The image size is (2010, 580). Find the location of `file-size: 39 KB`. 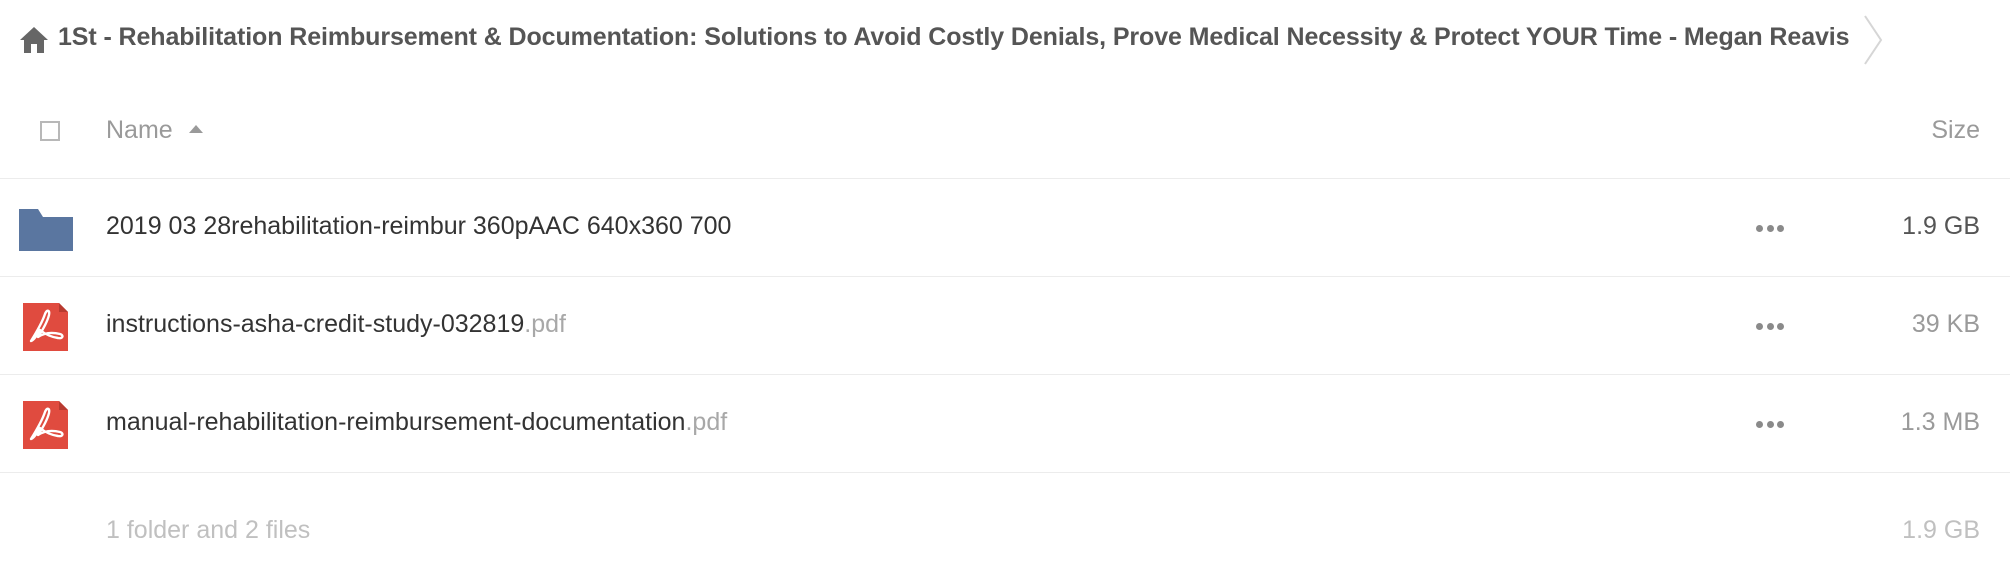

file-size: 39 KB is located at coordinates (1945, 324).